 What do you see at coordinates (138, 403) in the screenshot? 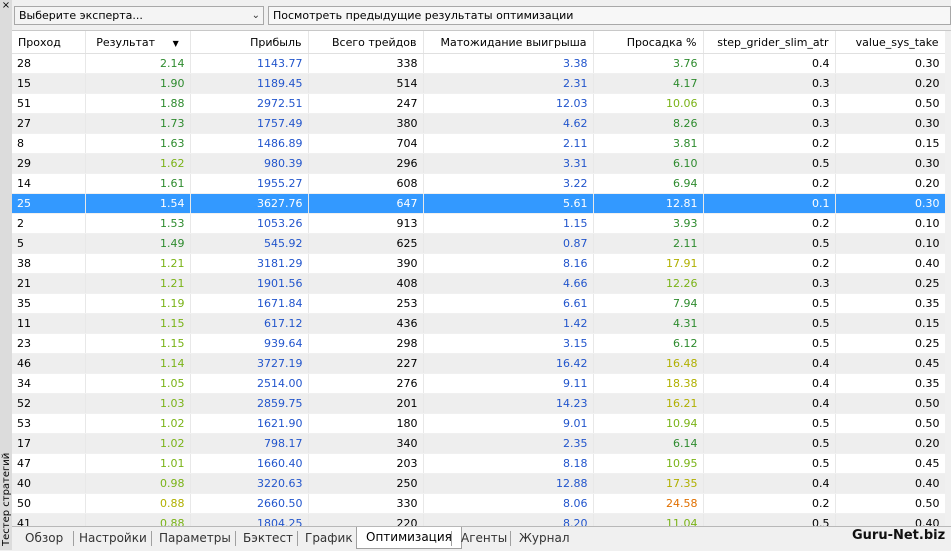
I see `table-cell: 1.03` at bounding box center [138, 403].